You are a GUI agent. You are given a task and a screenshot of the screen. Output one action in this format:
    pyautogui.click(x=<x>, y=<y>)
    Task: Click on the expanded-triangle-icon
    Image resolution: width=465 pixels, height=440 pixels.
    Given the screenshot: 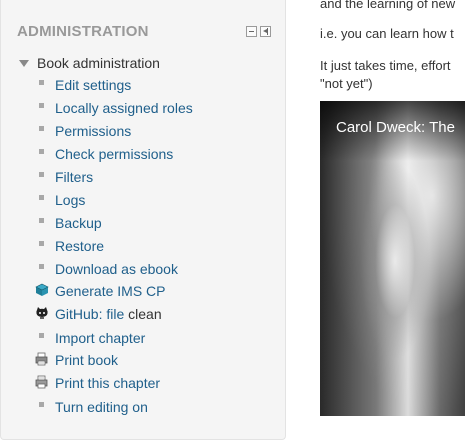 What is the action you would take?
    pyautogui.click(x=24, y=63)
    